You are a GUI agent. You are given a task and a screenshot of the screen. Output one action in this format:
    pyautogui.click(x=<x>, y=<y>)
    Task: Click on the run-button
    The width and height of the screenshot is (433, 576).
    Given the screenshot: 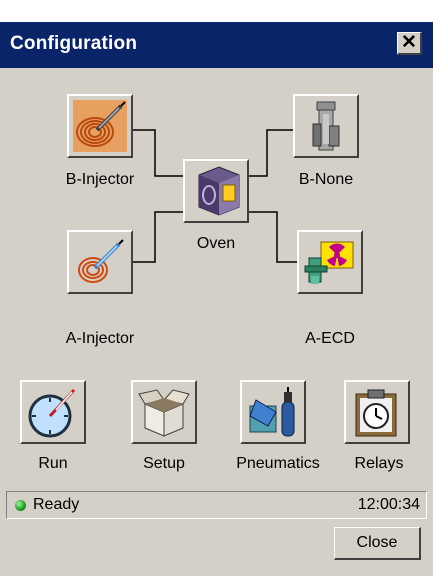 What is the action you would take?
    pyautogui.click(x=53, y=412)
    